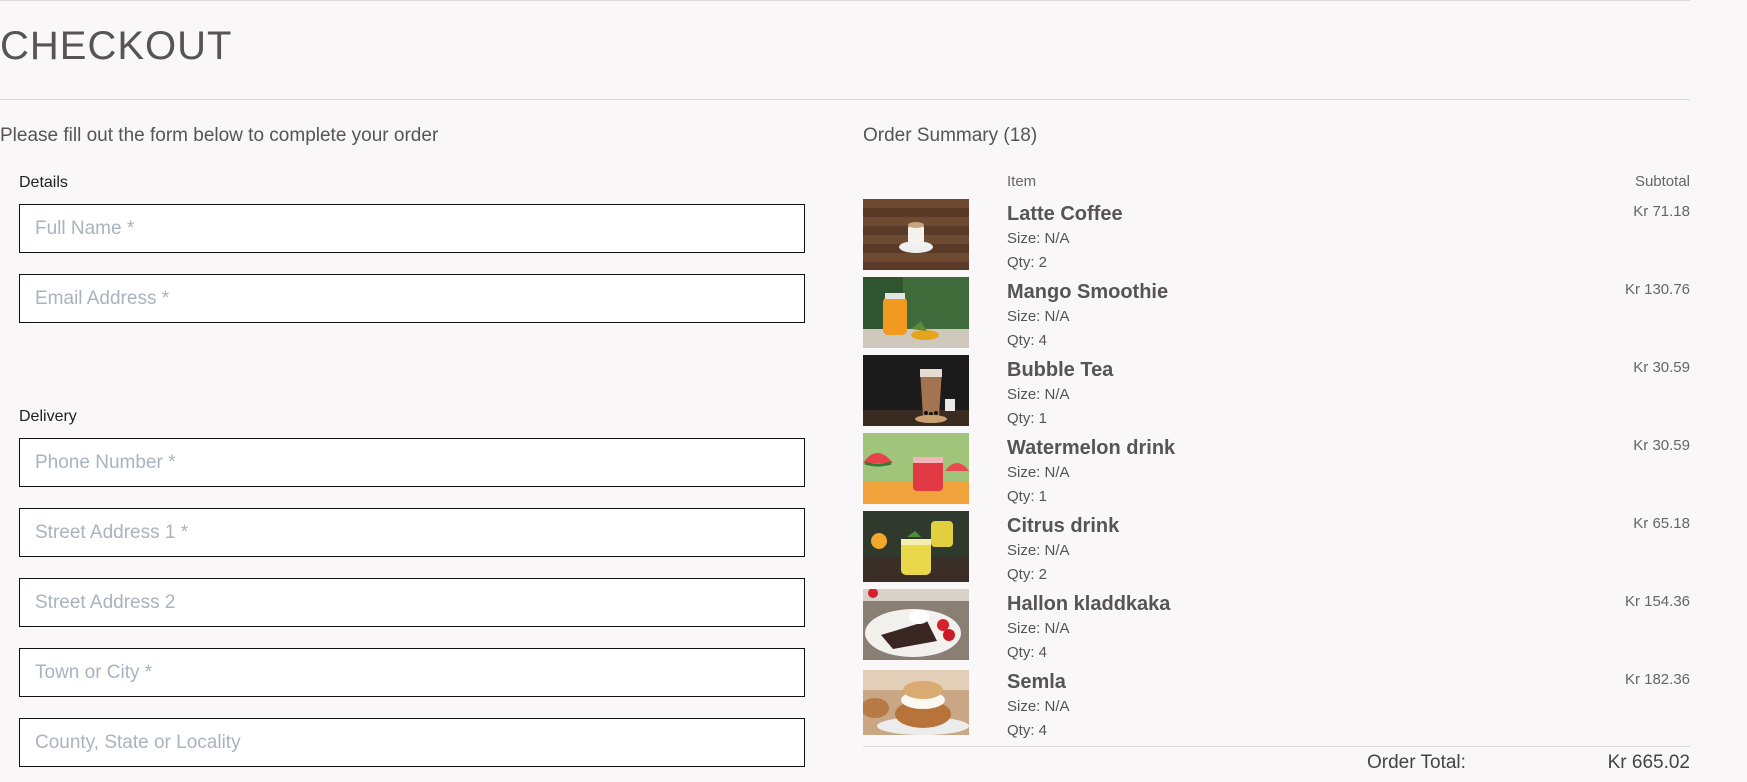  Describe the element at coordinates (412, 298) in the screenshot. I see `email-input` at that location.